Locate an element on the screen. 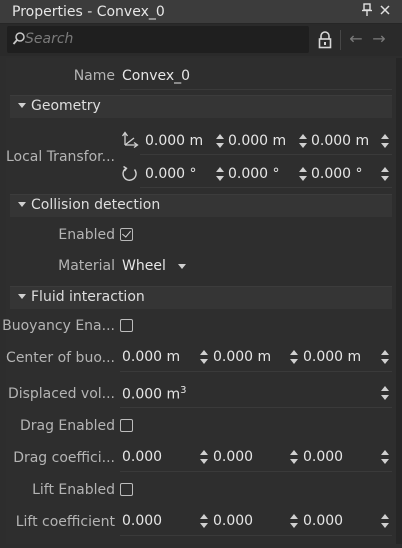  toolbar: Search ← → is located at coordinates (201, 40).